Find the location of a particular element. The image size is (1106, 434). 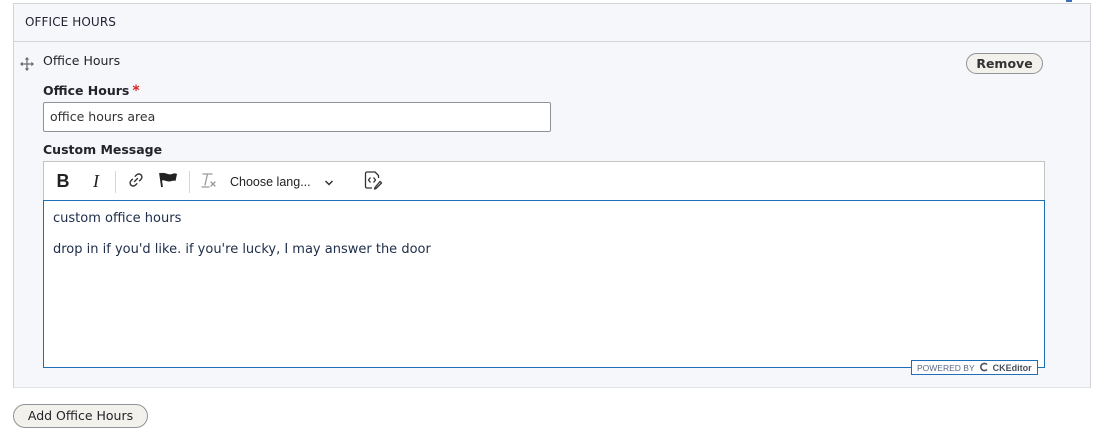

italic-button: I is located at coordinates (96, 181).